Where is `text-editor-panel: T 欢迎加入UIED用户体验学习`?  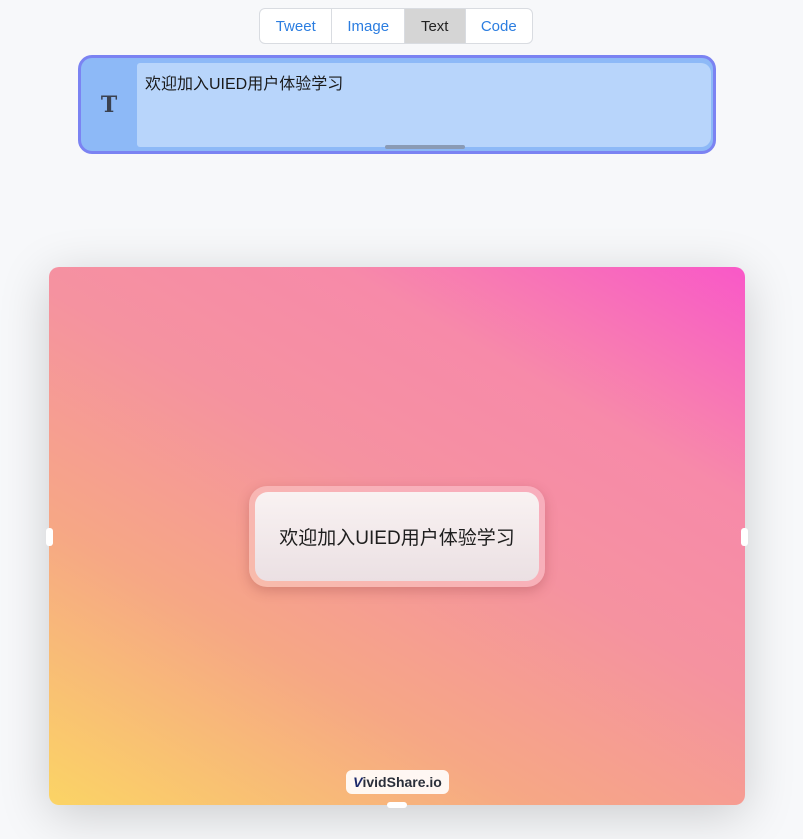
text-editor-panel: T 欢迎加入UIED用户体验学习 is located at coordinates (397, 104).